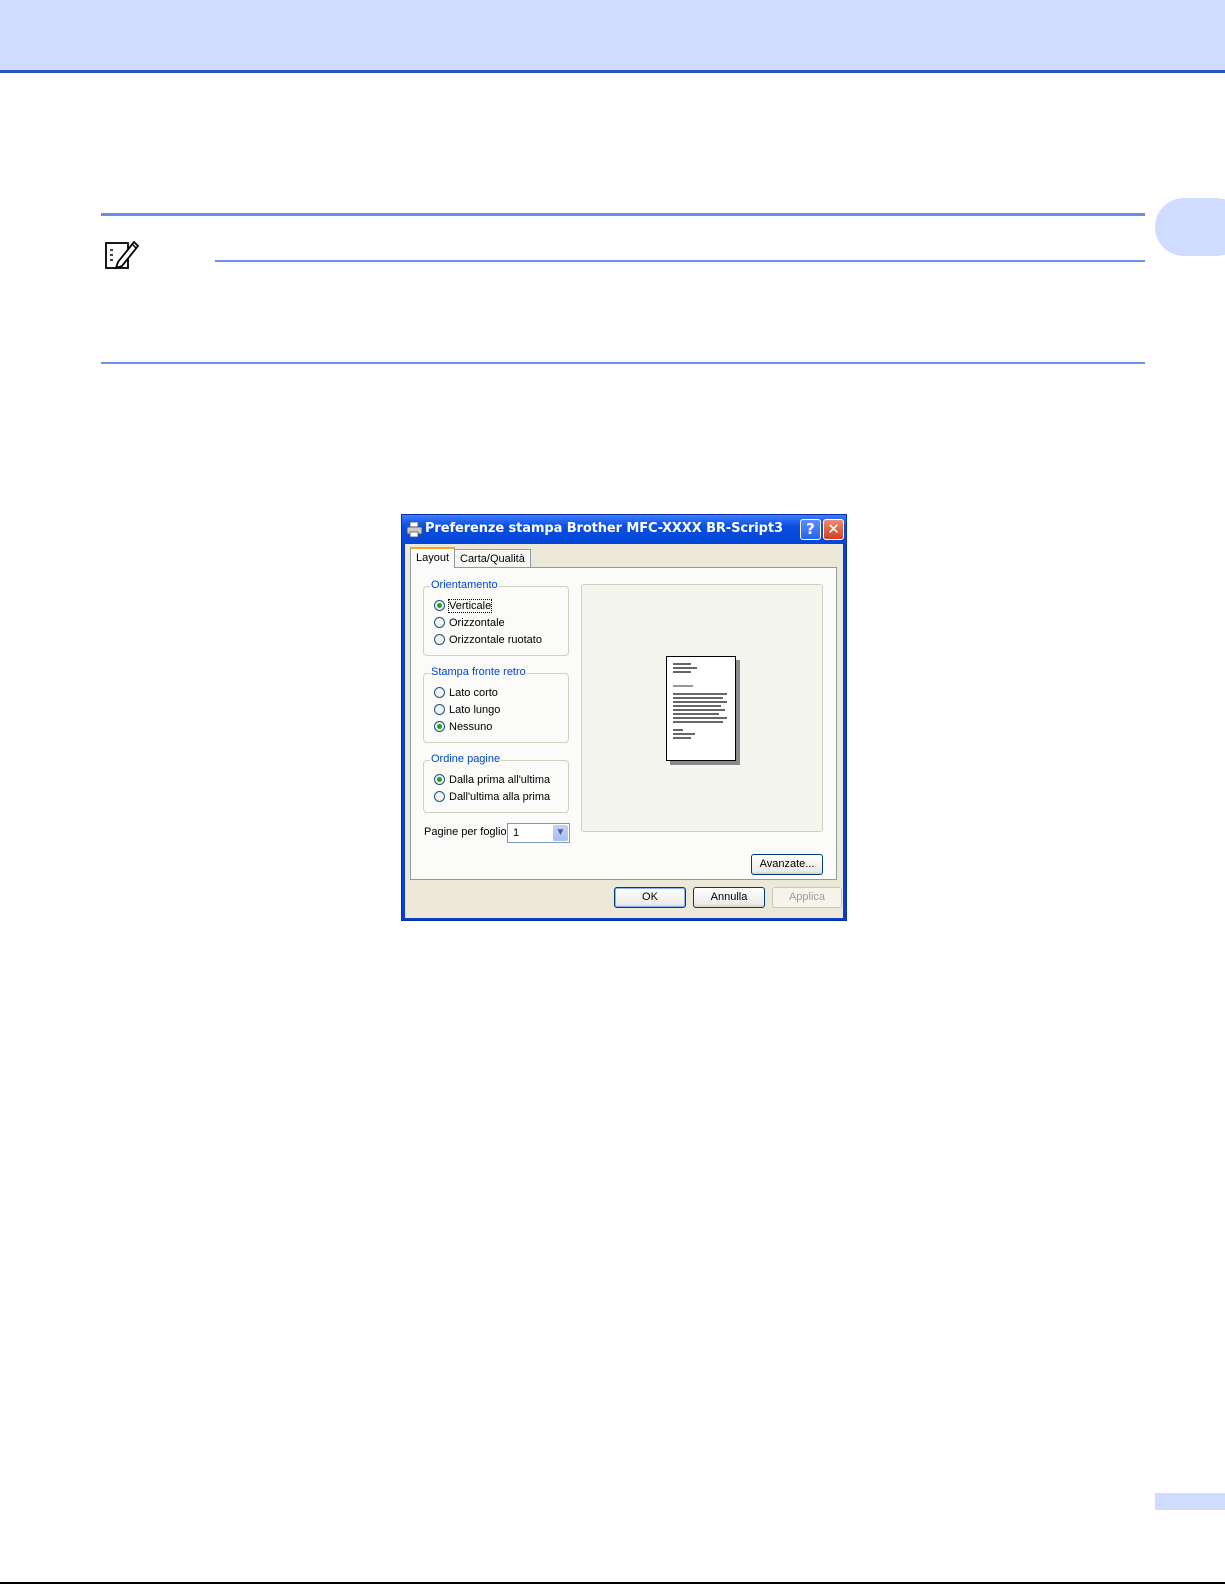 The width and height of the screenshot is (1225, 1585). What do you see at coordinates (623, 214) in the screenshot?
I see `note-top-rule` at bounding box center [623, 214].